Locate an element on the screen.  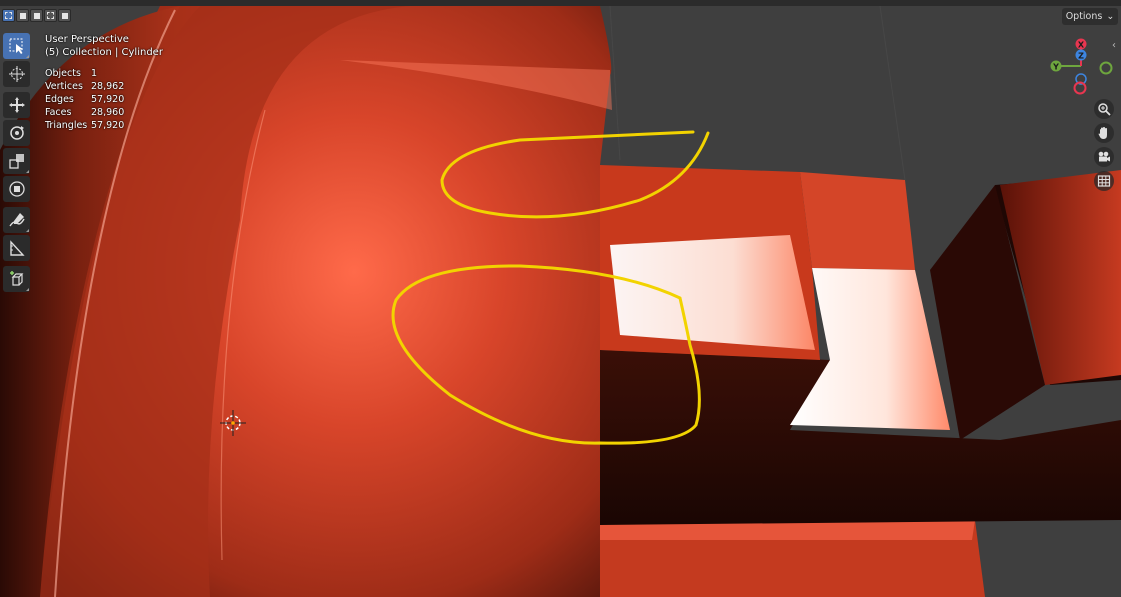
measure-tool is located at coordinates (16, 248).